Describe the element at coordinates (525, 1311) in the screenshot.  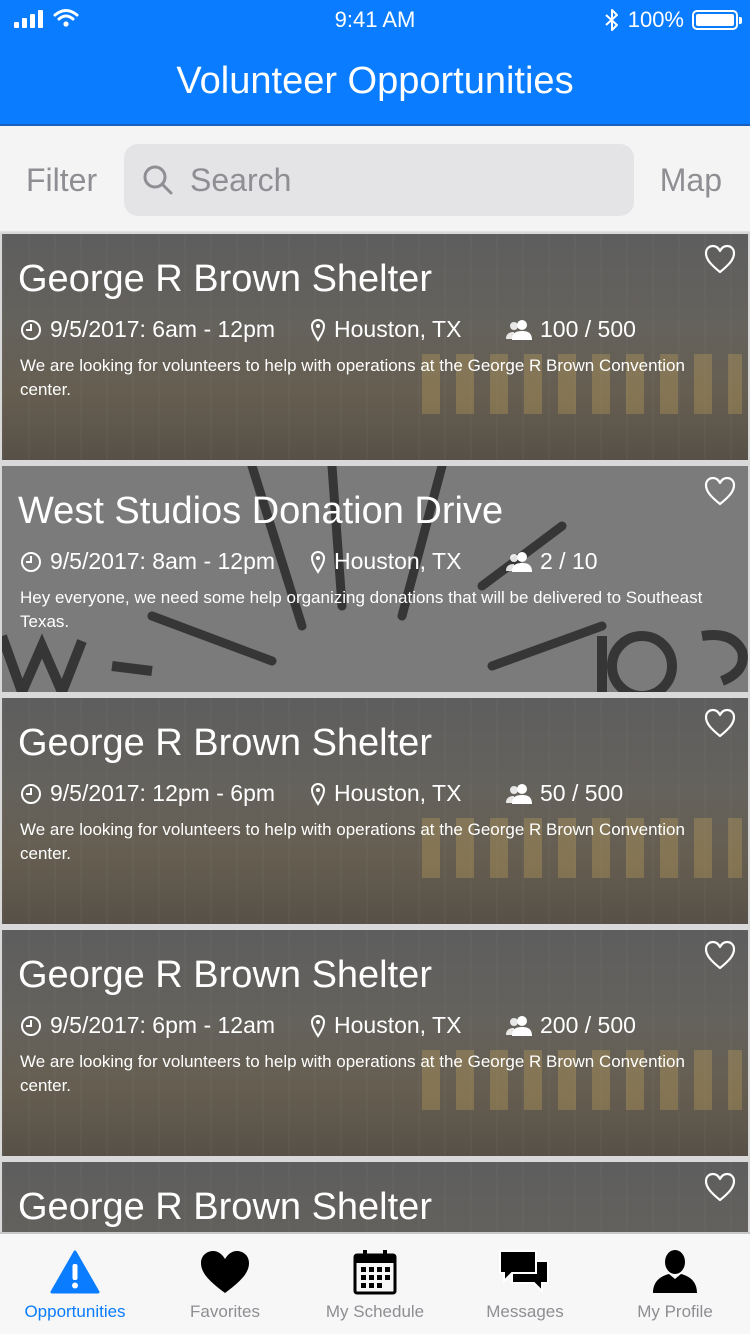
I see `tab-label: Messages` at that location.